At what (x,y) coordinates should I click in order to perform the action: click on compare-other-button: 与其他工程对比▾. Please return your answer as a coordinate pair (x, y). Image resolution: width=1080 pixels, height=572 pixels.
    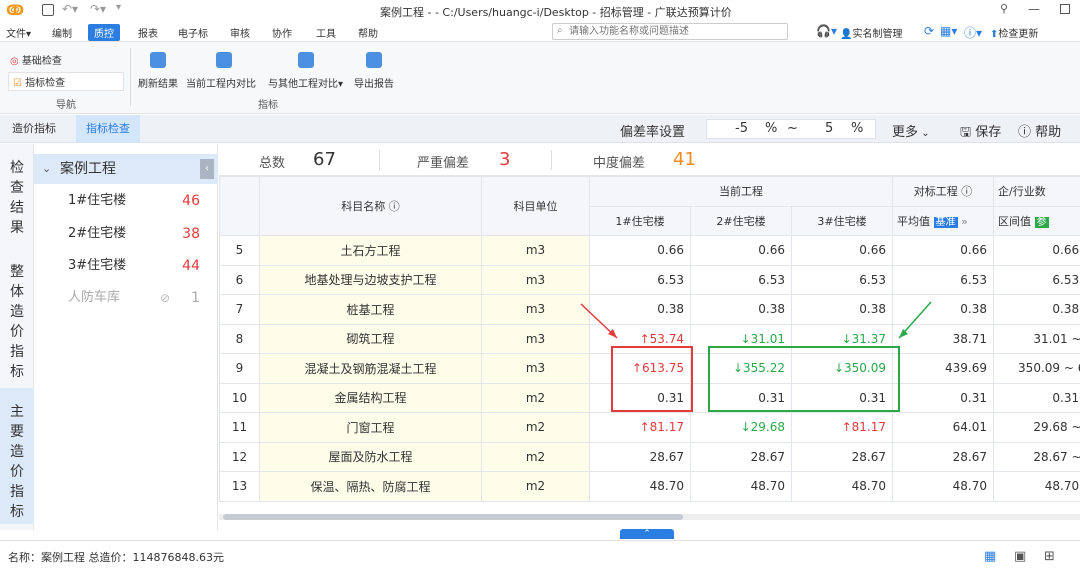
    Looking at the image, I should click on (305, 82).